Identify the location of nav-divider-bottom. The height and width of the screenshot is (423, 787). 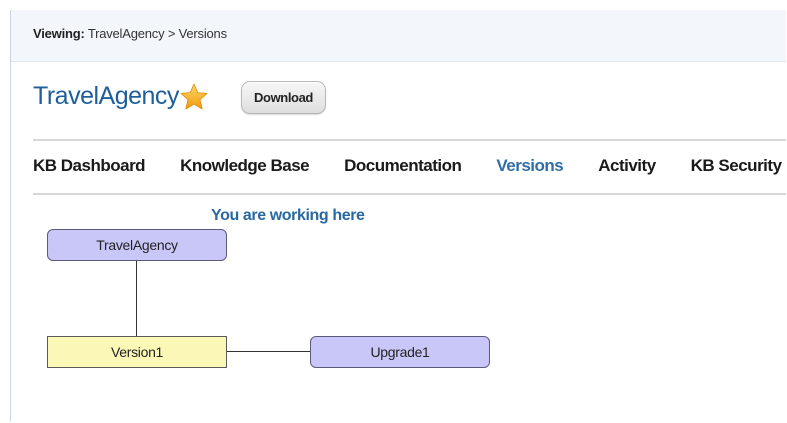
(409, 194).